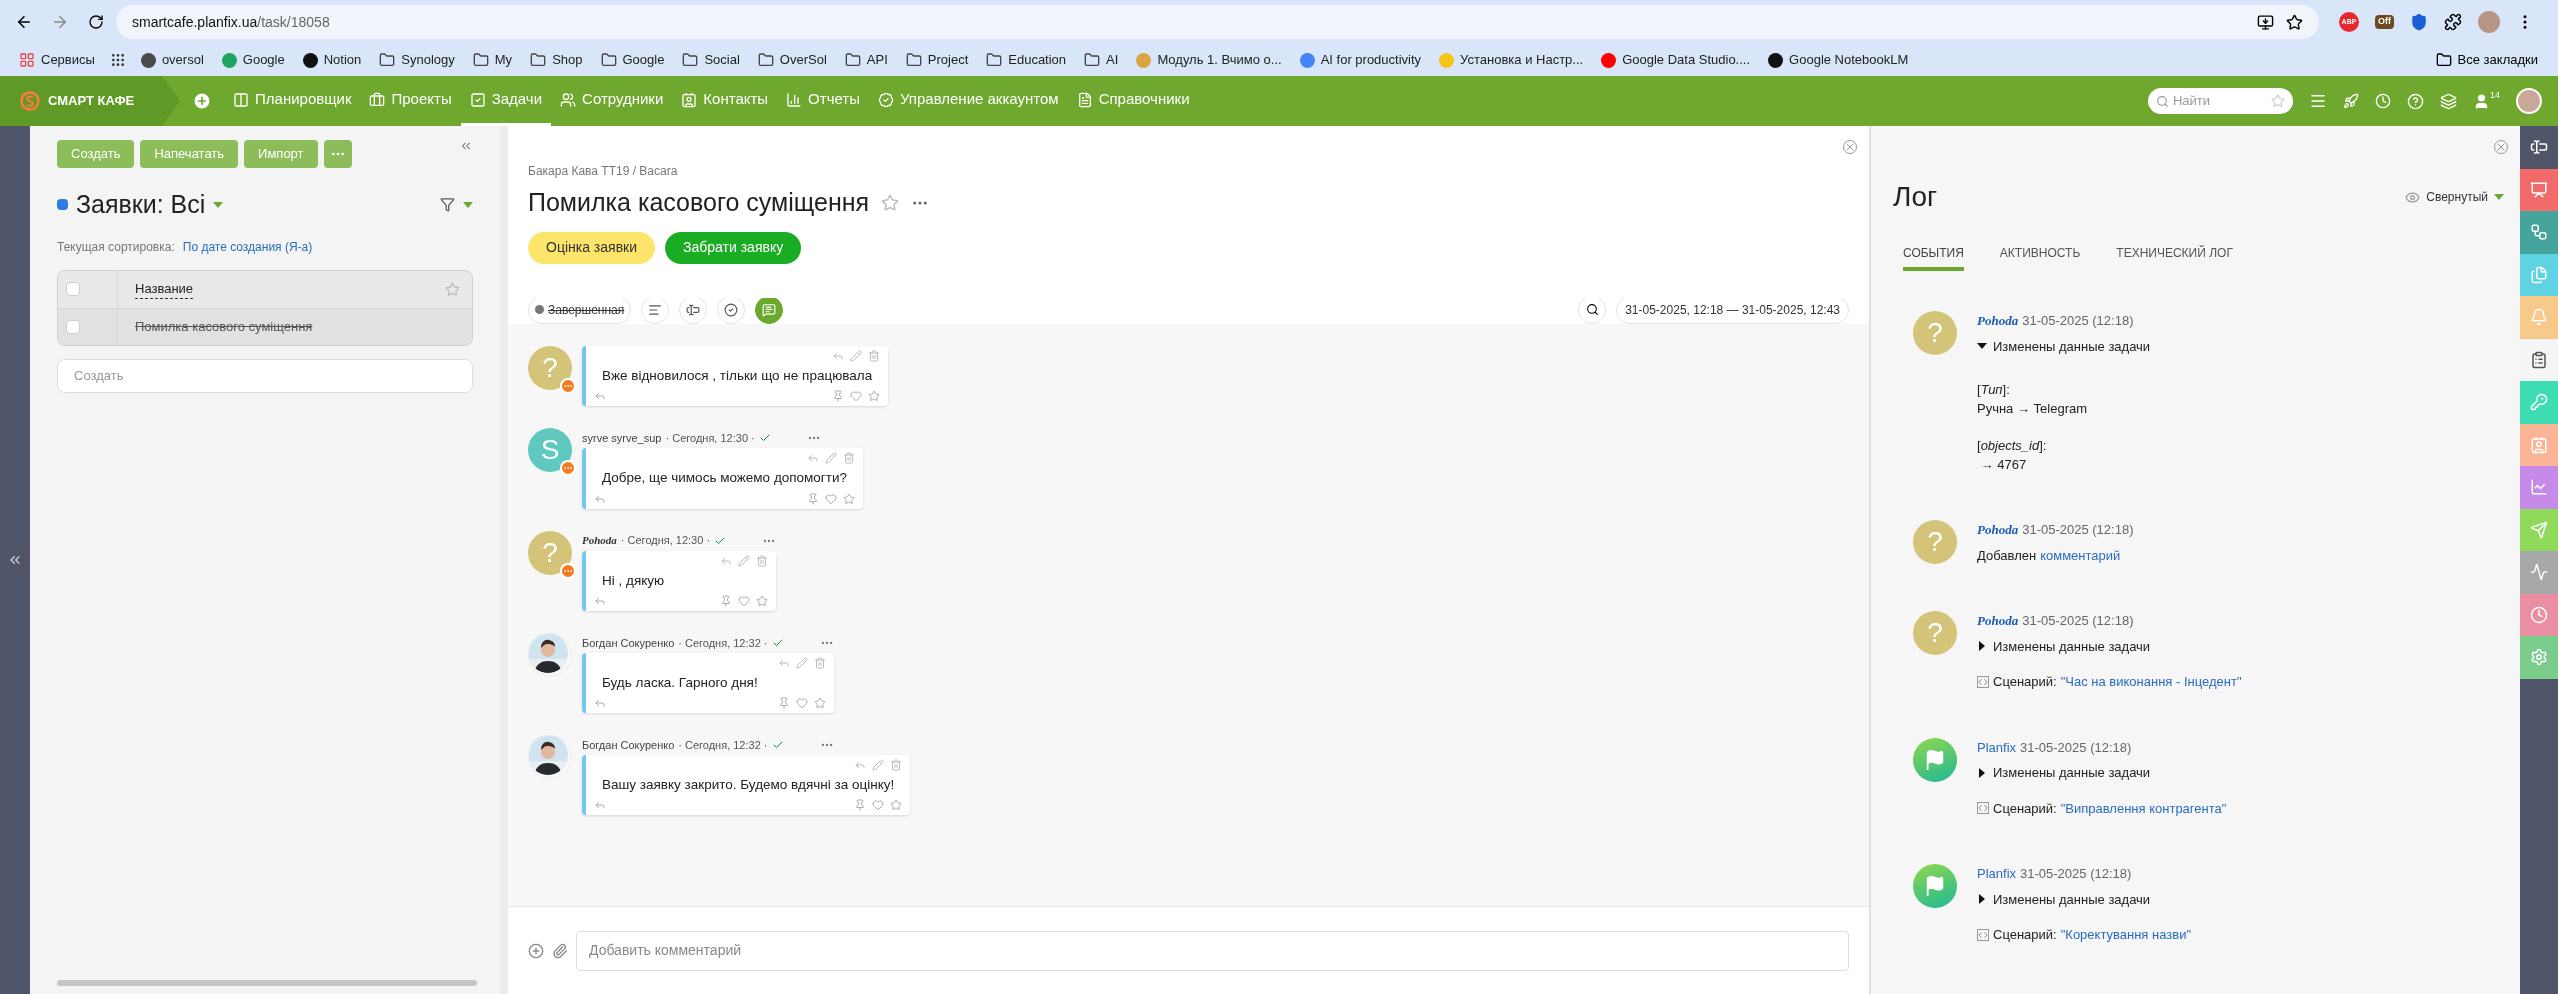 Image resolution: width=2558 pixels, height=994 pixels. Describe the element at coordinates (492, 60) in the screenshot. I see `bookmark: My` at that location.